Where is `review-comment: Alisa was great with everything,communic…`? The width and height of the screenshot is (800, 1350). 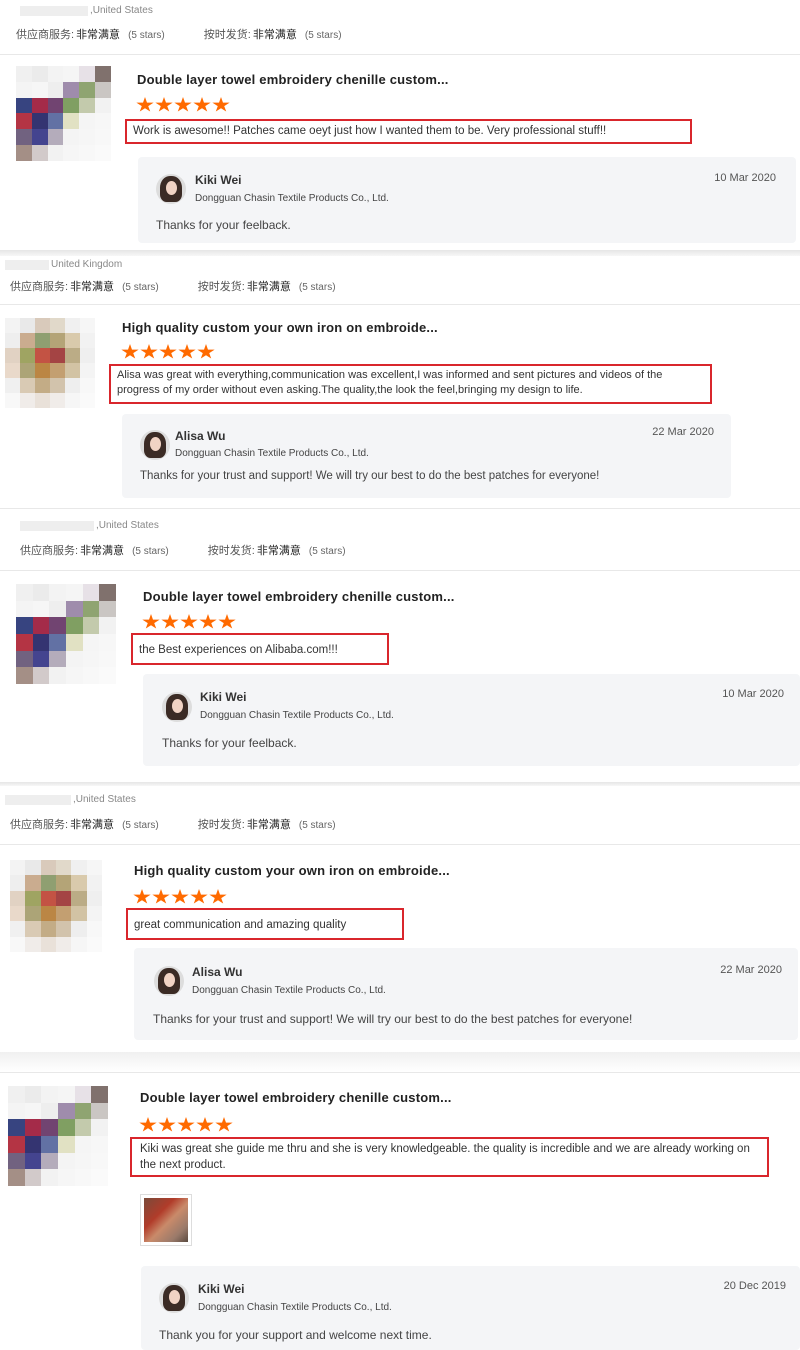
review-comment: Alisa was great with everything,communic… is located at coordinates (410, 384).